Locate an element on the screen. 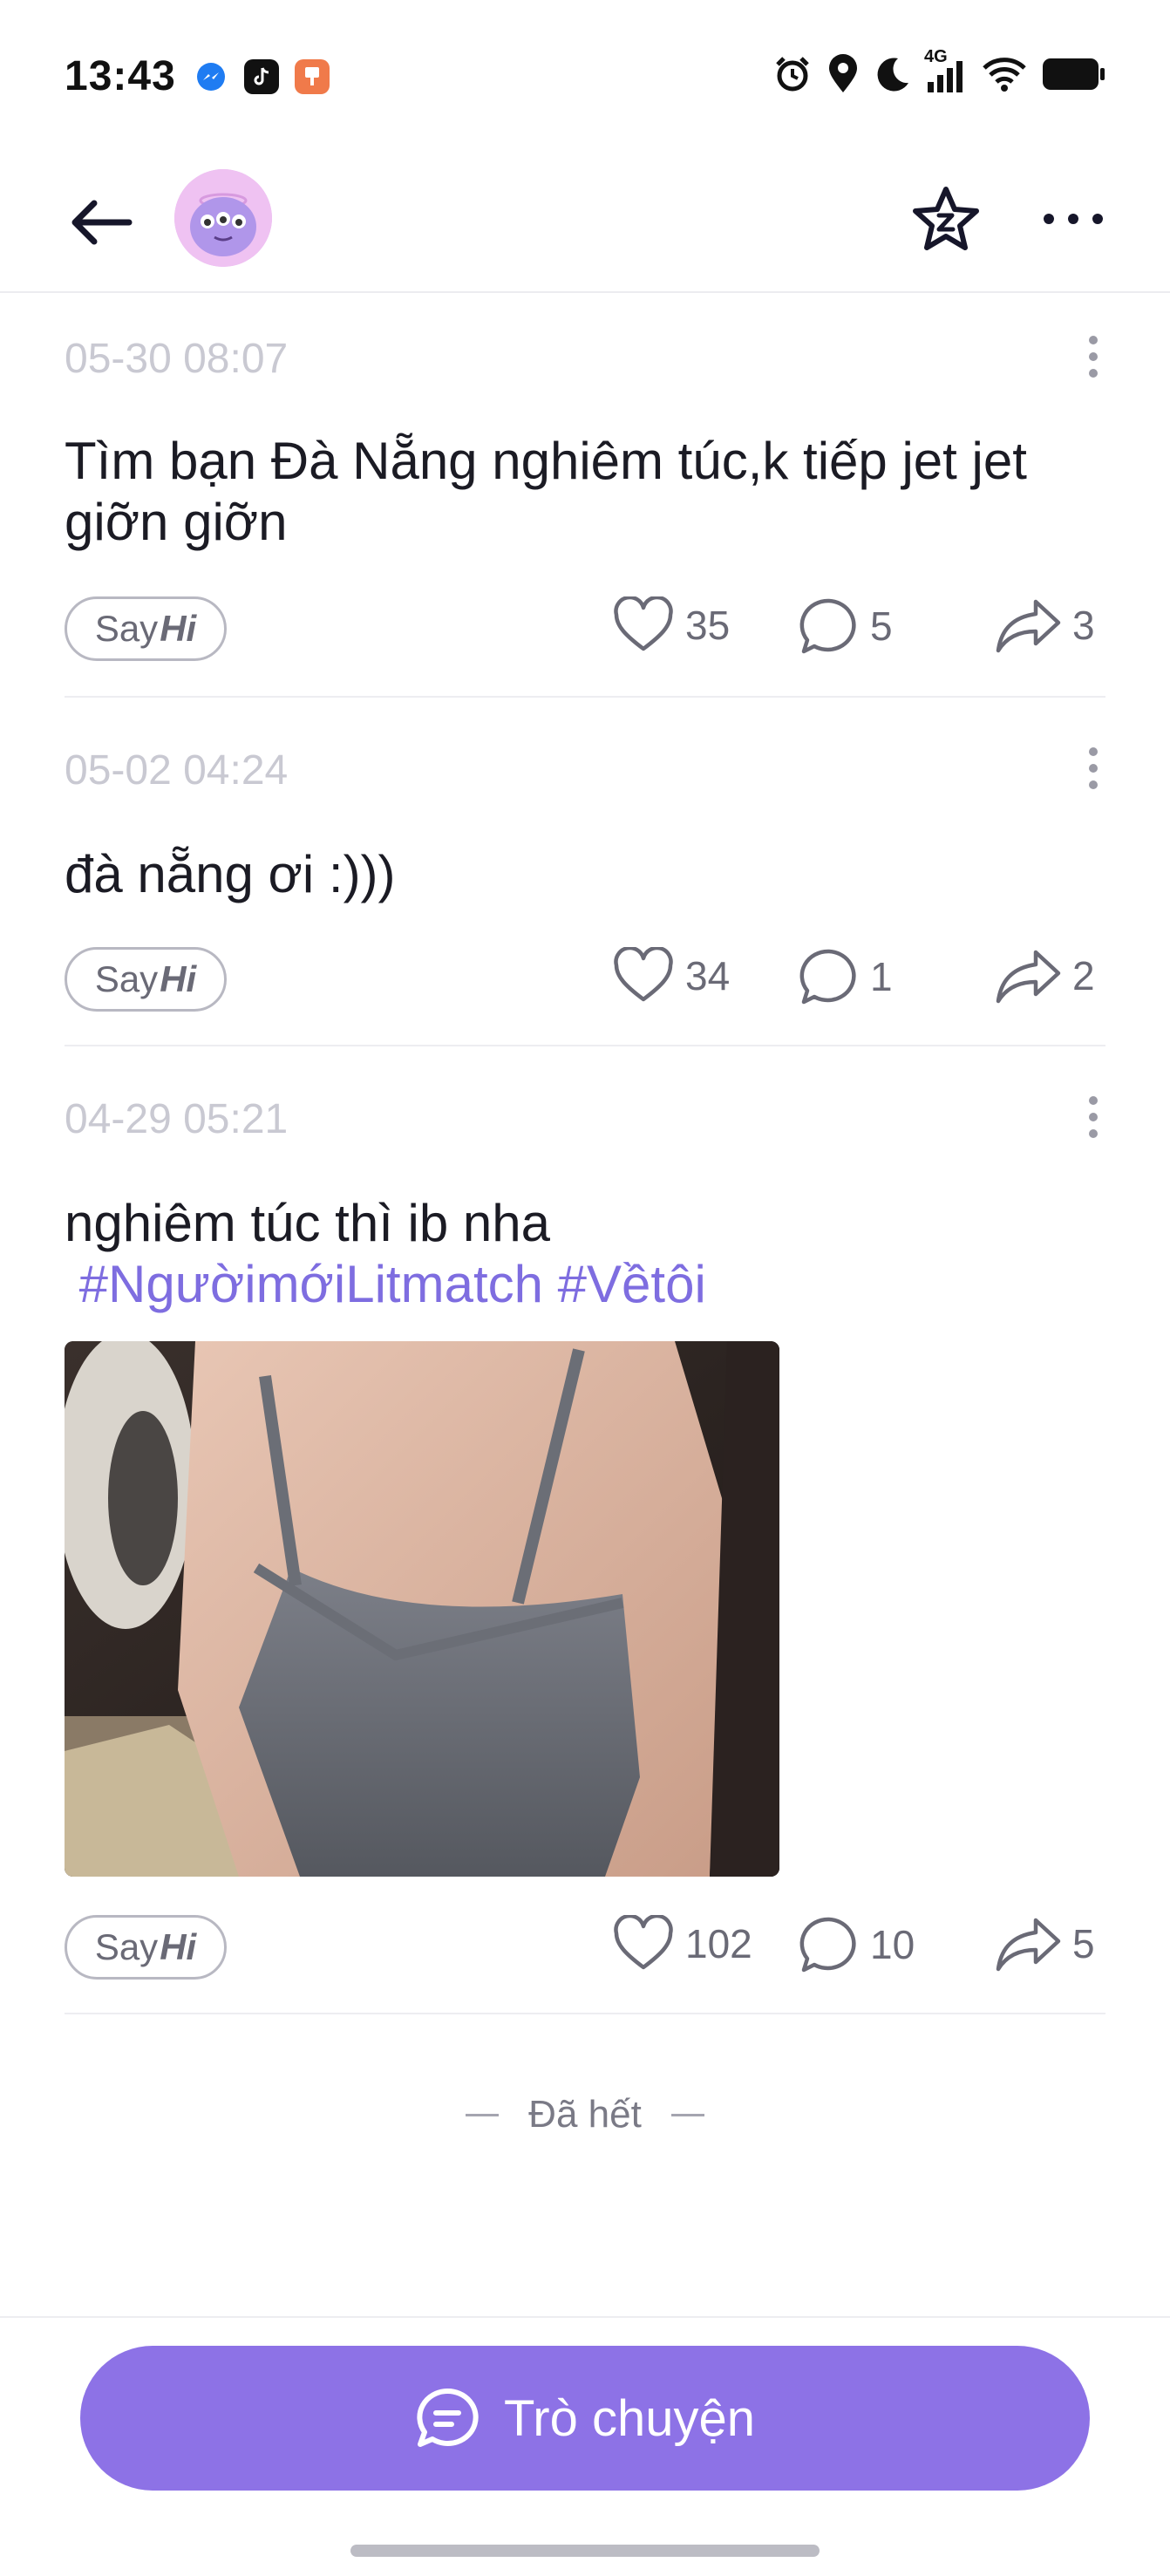 This screenshot has height=2576, width=1170. like-button: 34 is located at coordinates (671, 976).